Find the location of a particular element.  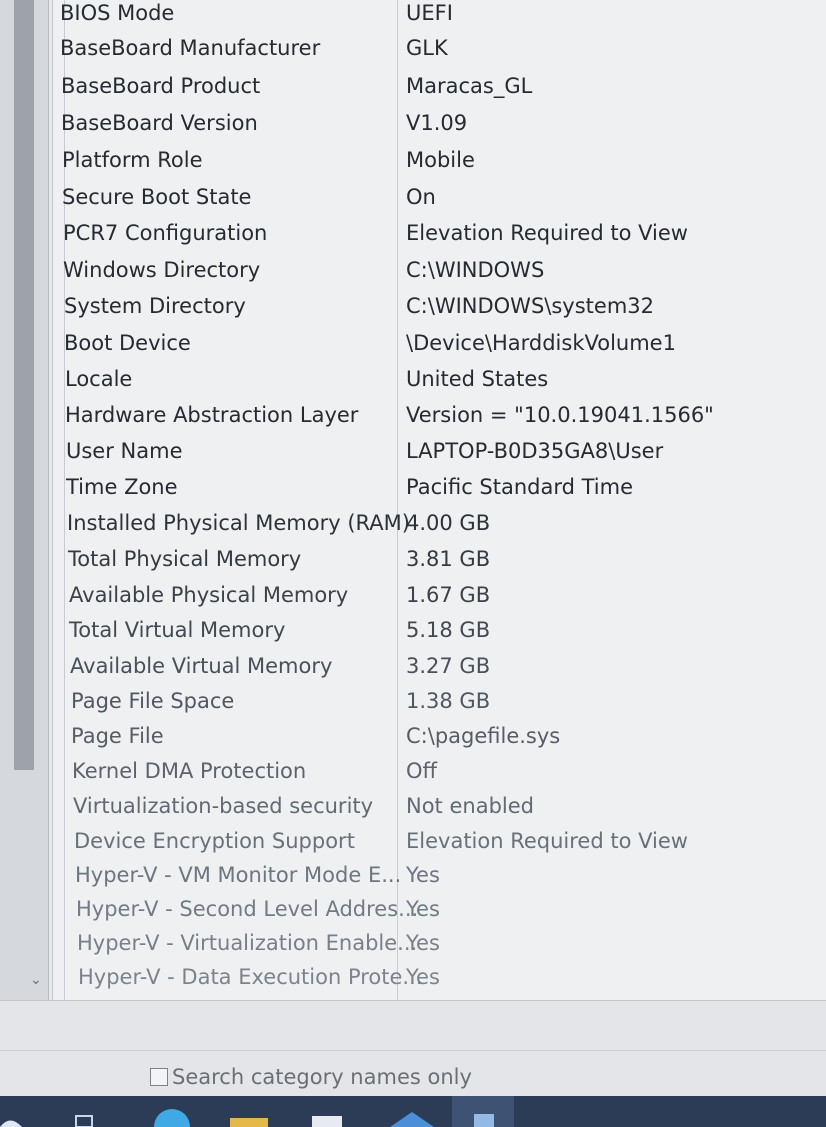

item-cell: Page File is located at coordinates (117, 736).